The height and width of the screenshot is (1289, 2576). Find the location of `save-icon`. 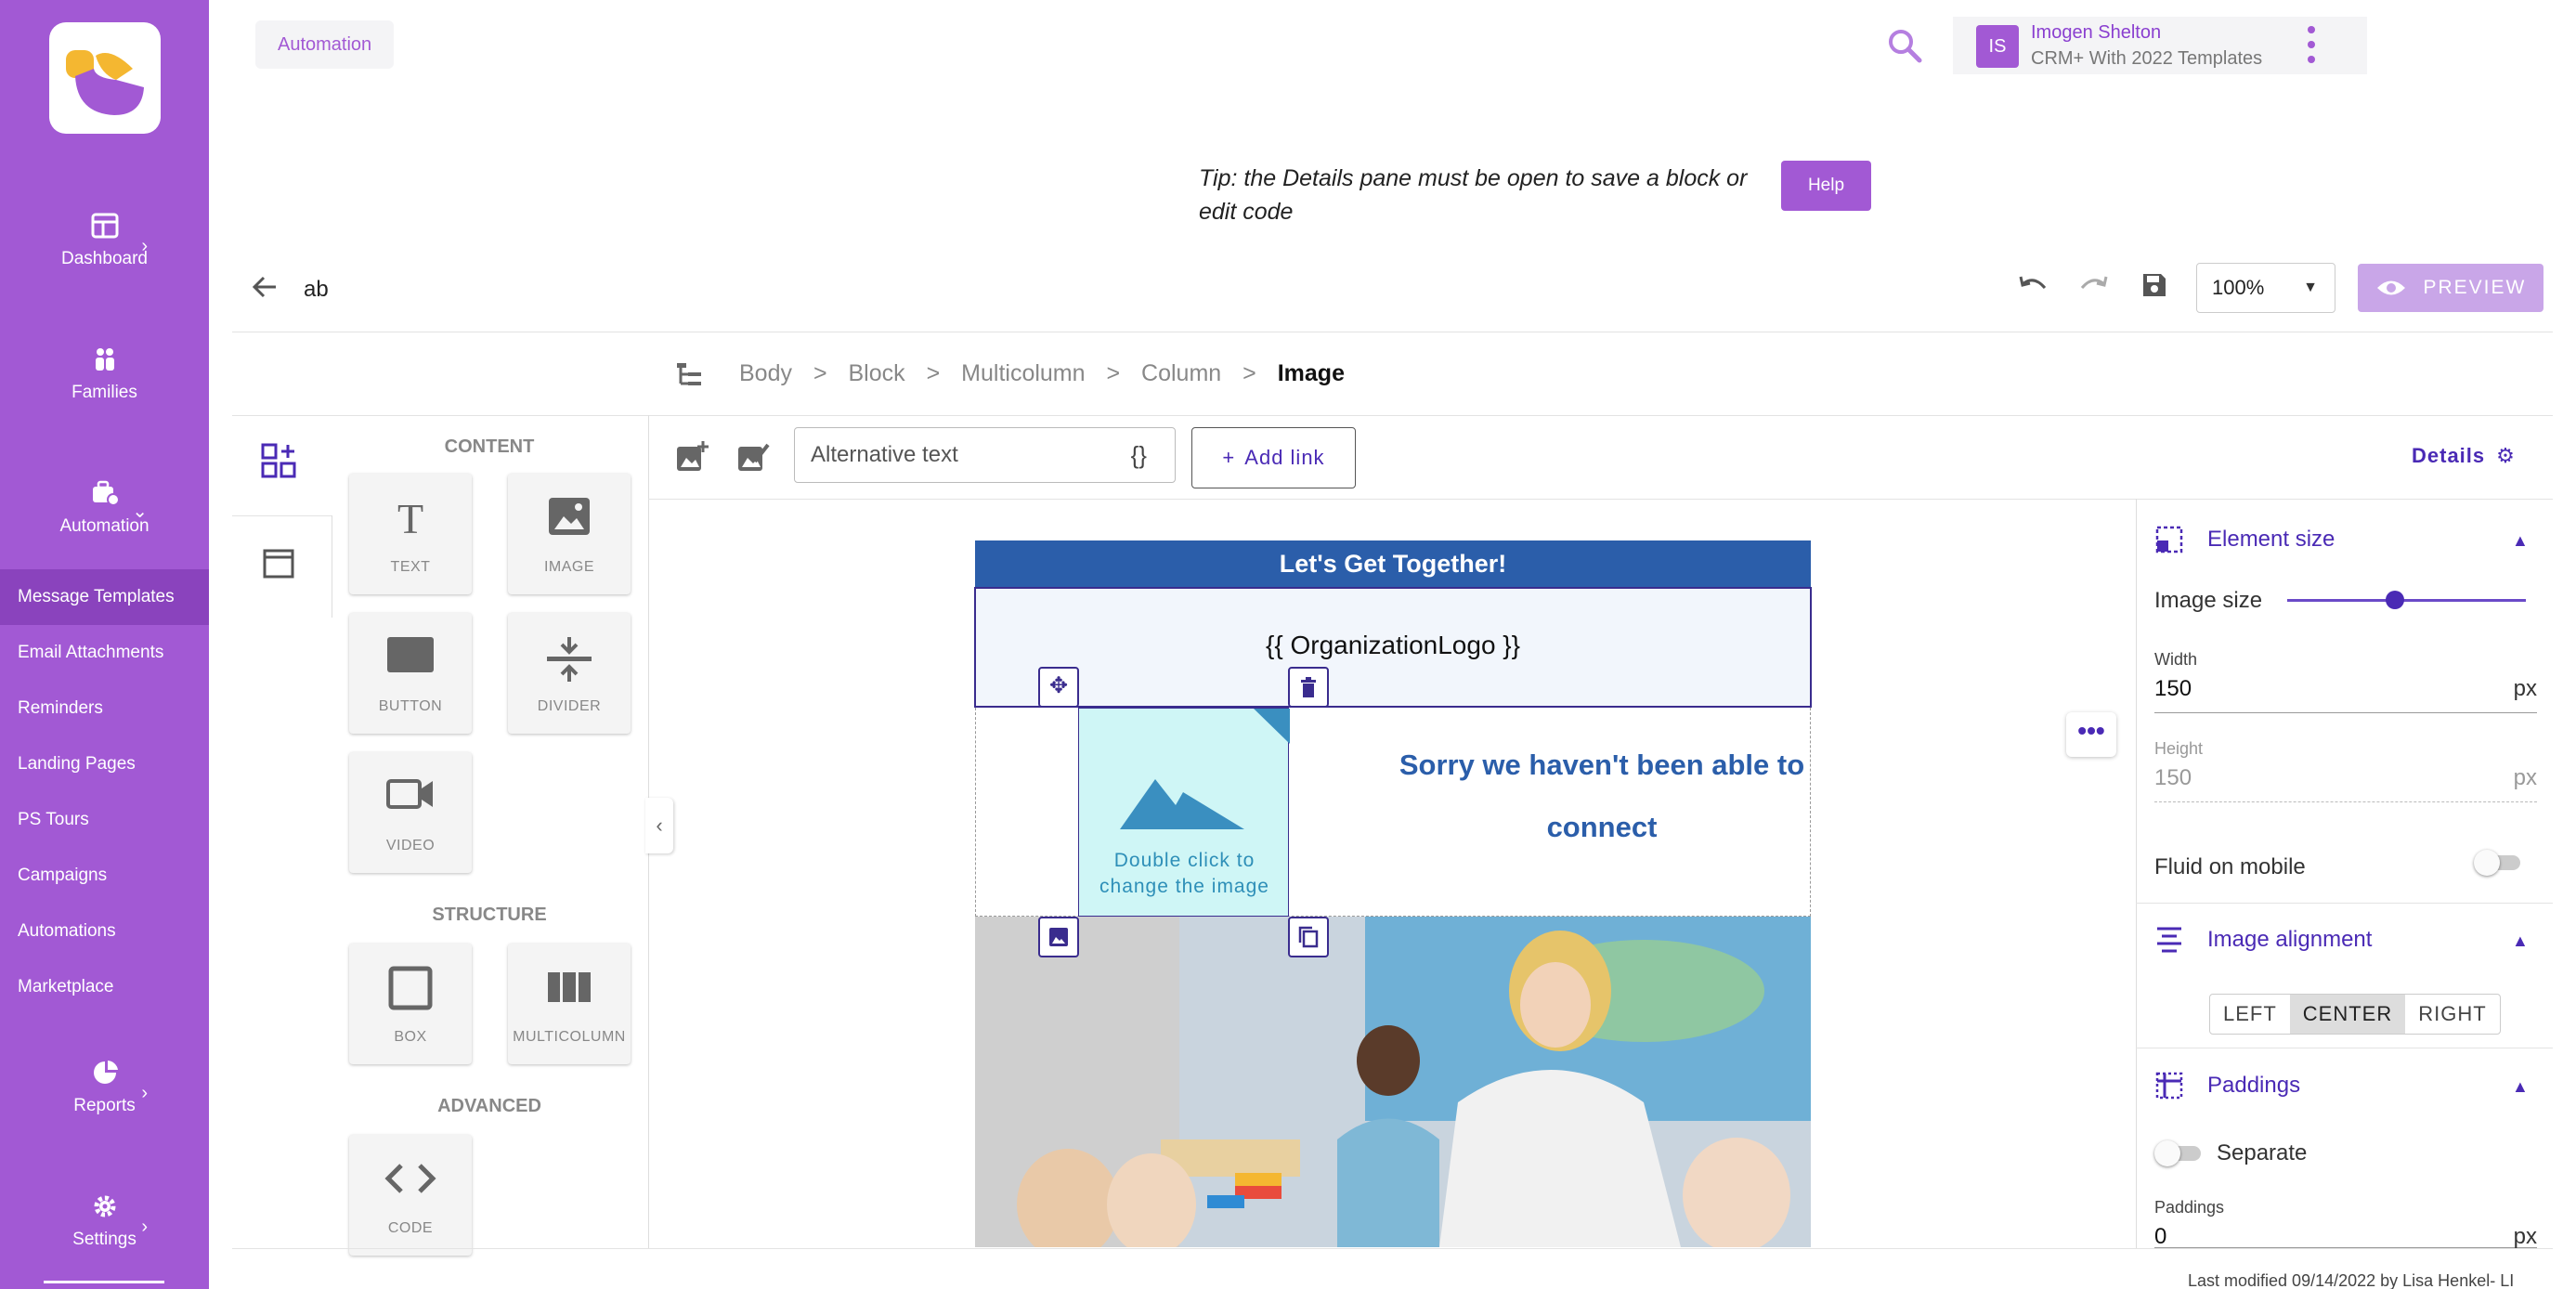

save-icon is located at coordinates (2154, 289).